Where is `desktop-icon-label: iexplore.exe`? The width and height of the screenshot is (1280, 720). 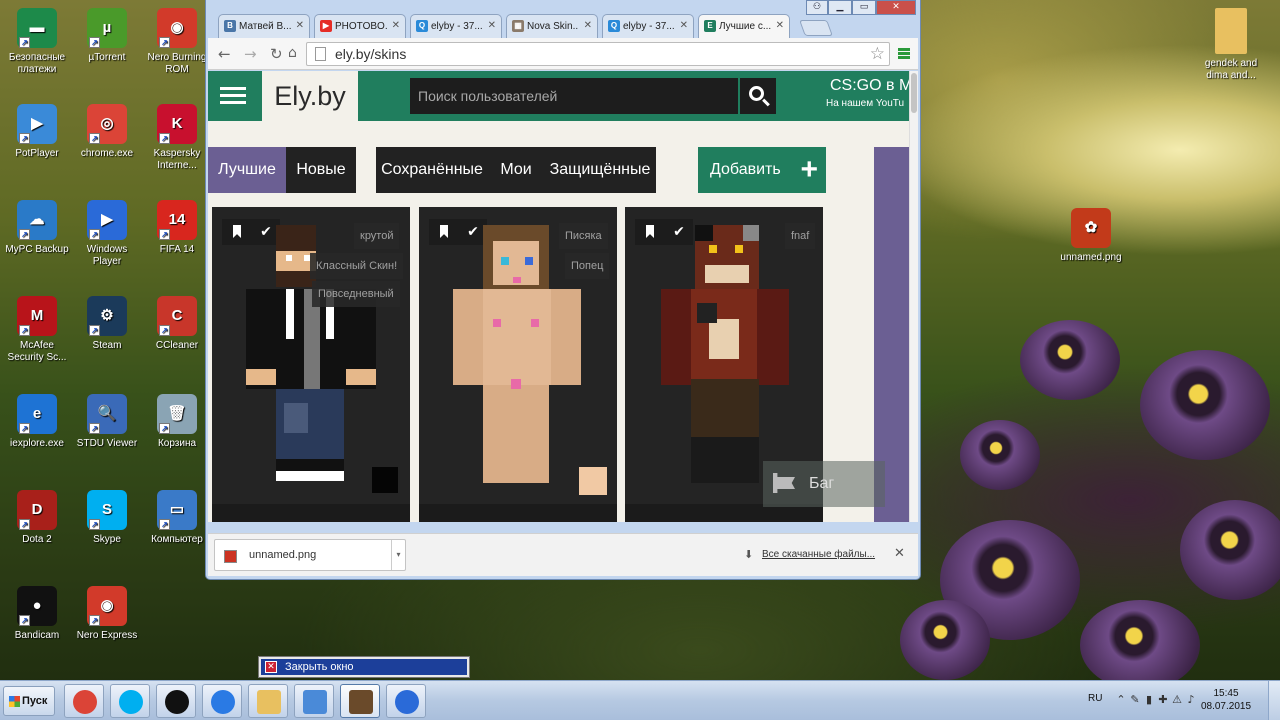 desktop-icon-label: iexplore.exe is located at coordinates (37, 443).